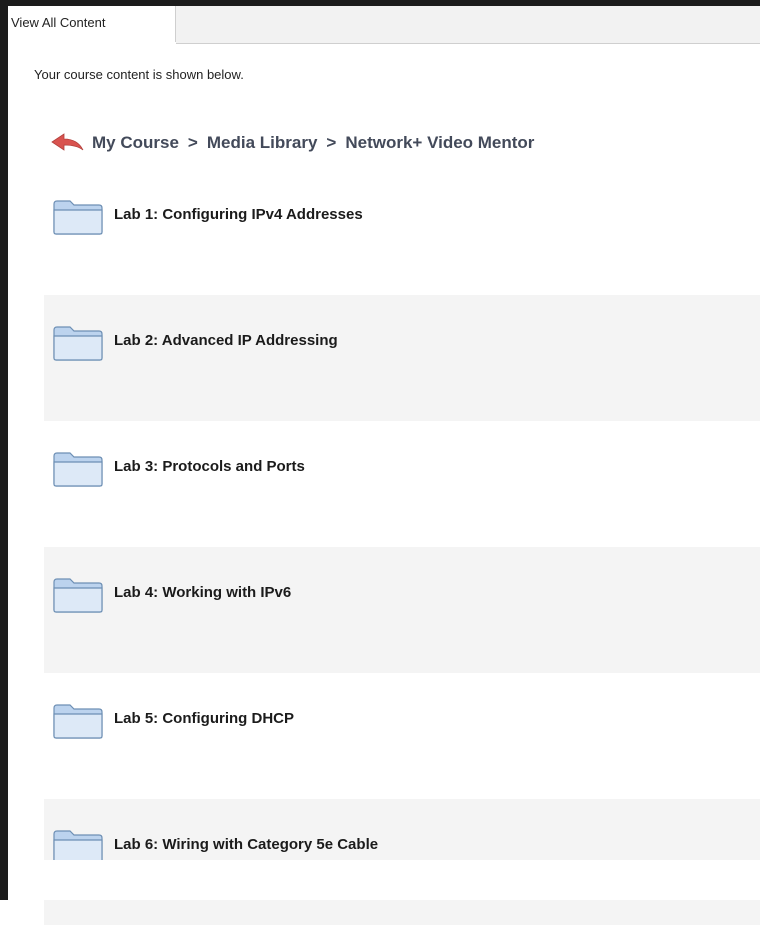 This screenshot has height=925, width=760. What do you see at coordinates (226, 340) in the screenshot?
I see `item-label: Lab 2: Advanced IP Addressing` at bounding box center [226, 340].